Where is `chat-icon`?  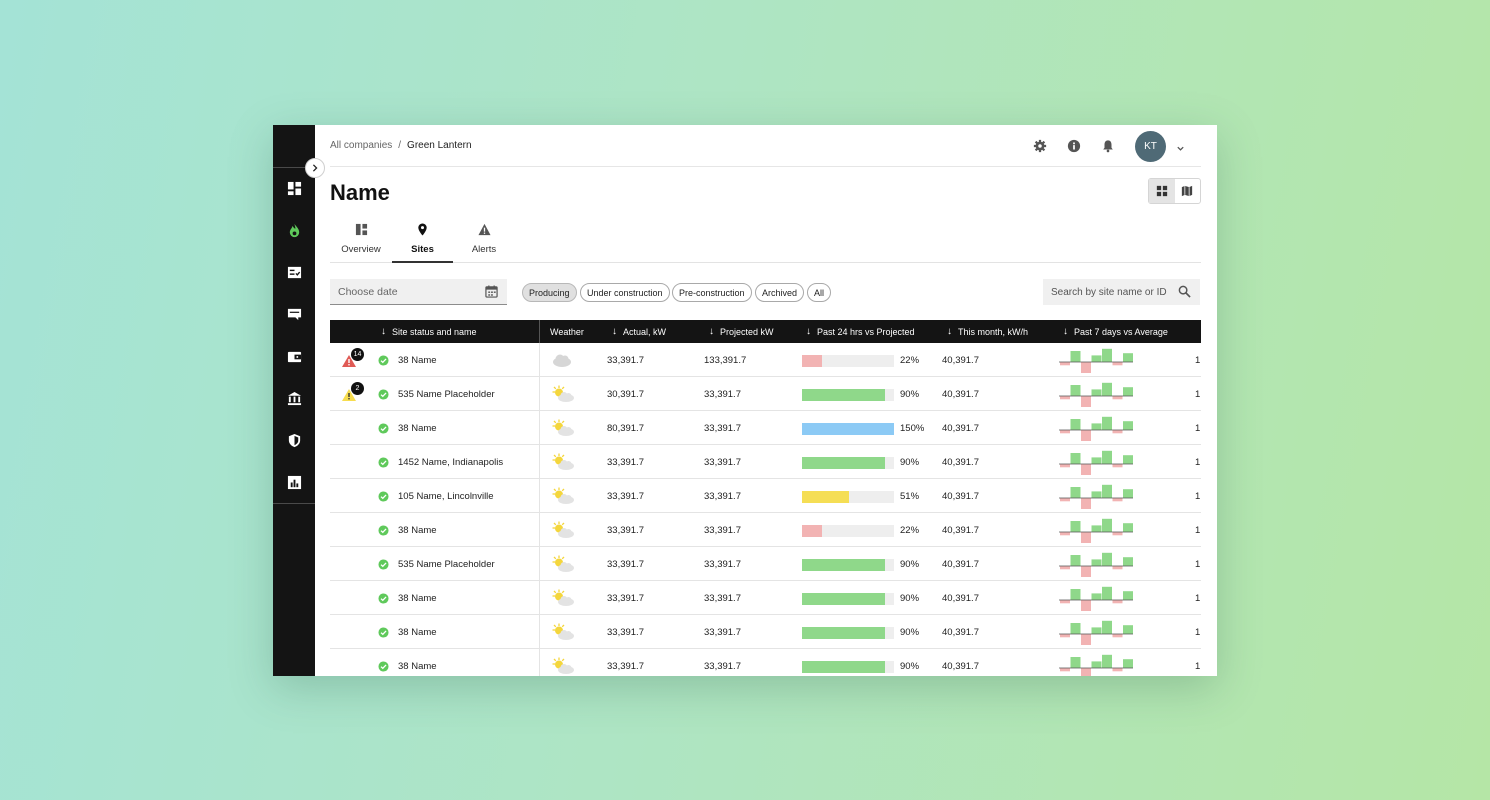
chat-icon is located at coordinates (294, 314).